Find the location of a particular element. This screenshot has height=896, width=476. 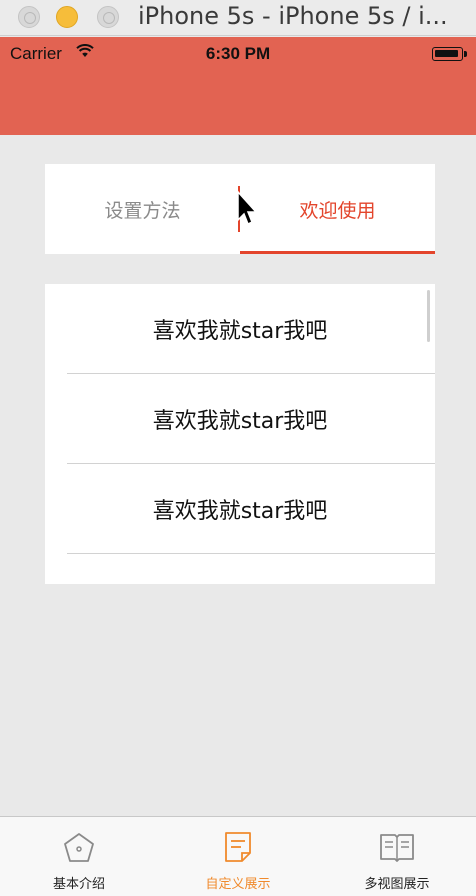

tab-bar: 基本介绍 自定义展示 多视图展示 is located at coordinates (238, 856).